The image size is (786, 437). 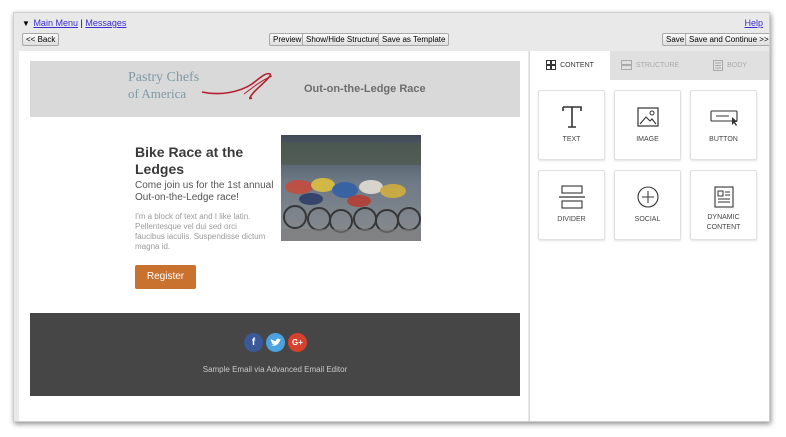 What do you see at coordinates (647, 139) in the screenshot?
I see `tile-image-label: IMAGE` at bounding box center [647, 139].